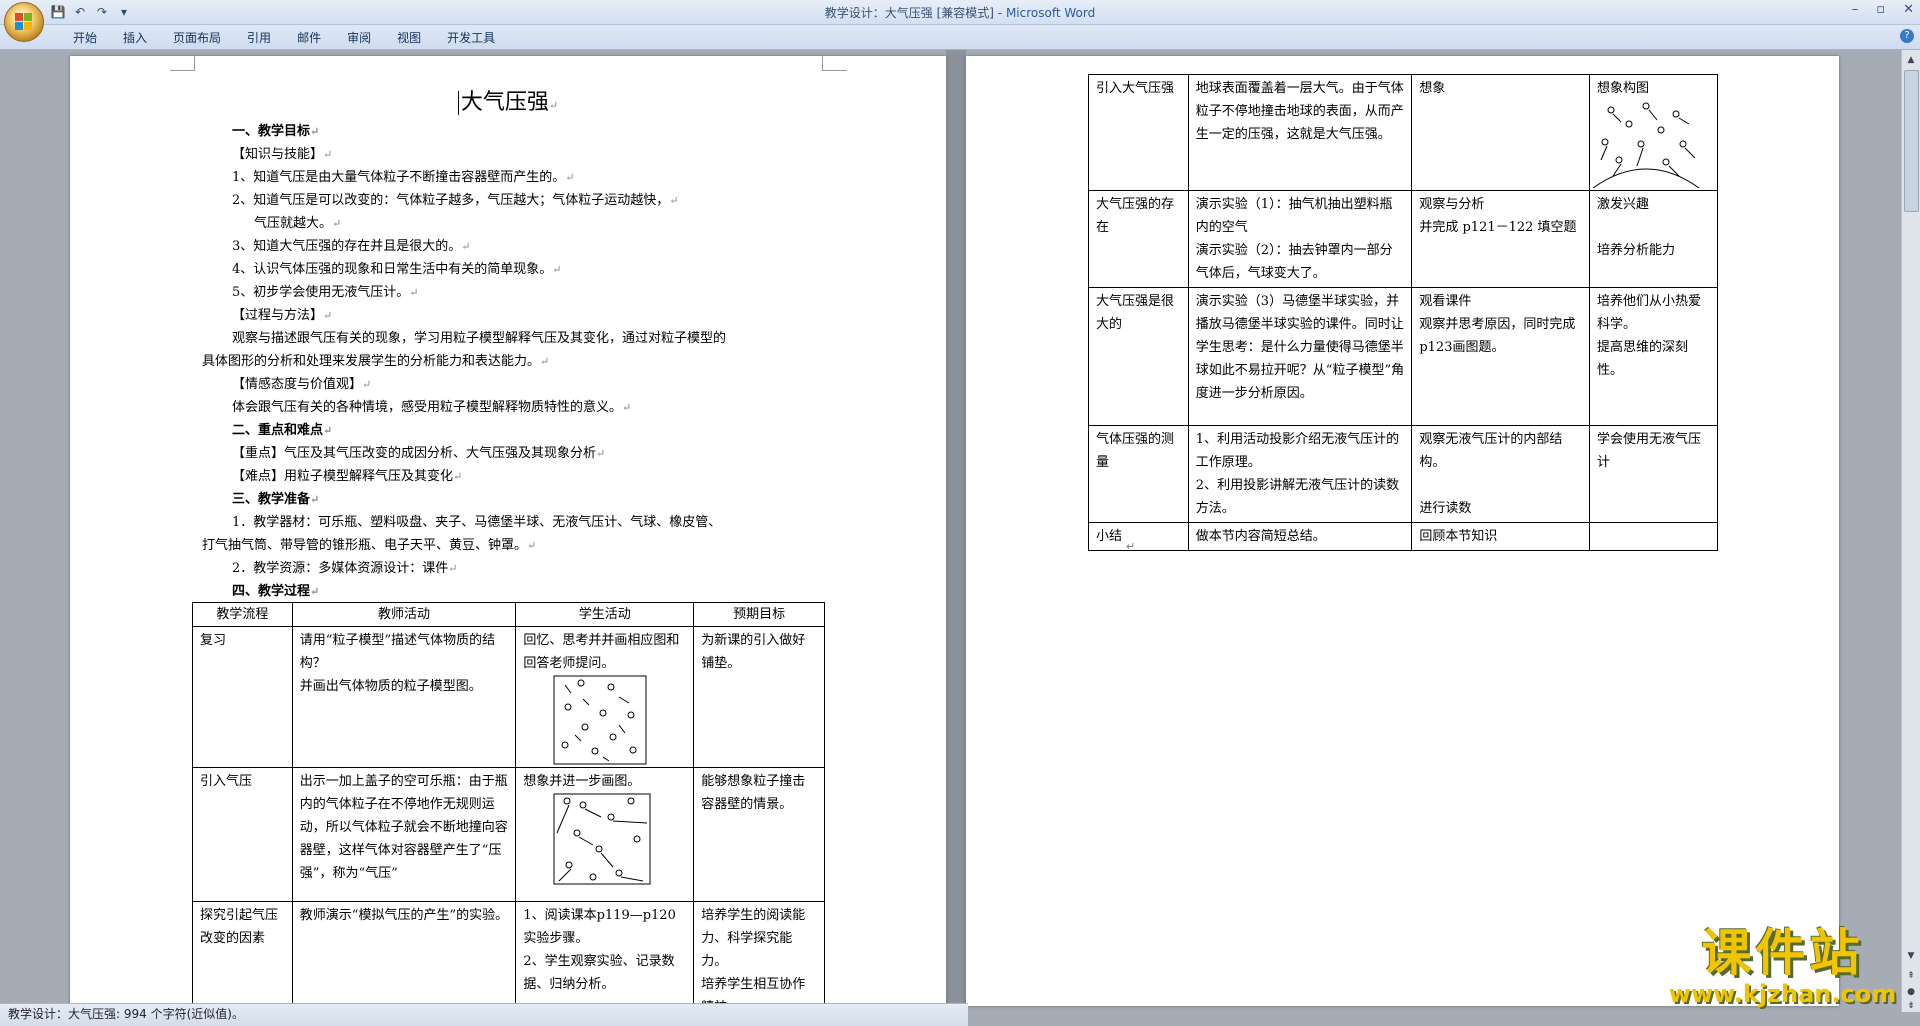 The image size is (1920, 1026). Describe the element at coordinates (1500, 536) in the screenshot. I see `table-cell: 回顾本节知识` at that location.